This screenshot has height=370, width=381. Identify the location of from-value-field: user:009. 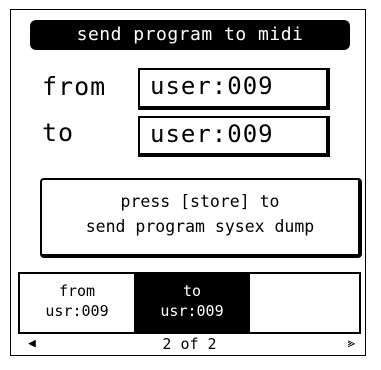
(234, 89).